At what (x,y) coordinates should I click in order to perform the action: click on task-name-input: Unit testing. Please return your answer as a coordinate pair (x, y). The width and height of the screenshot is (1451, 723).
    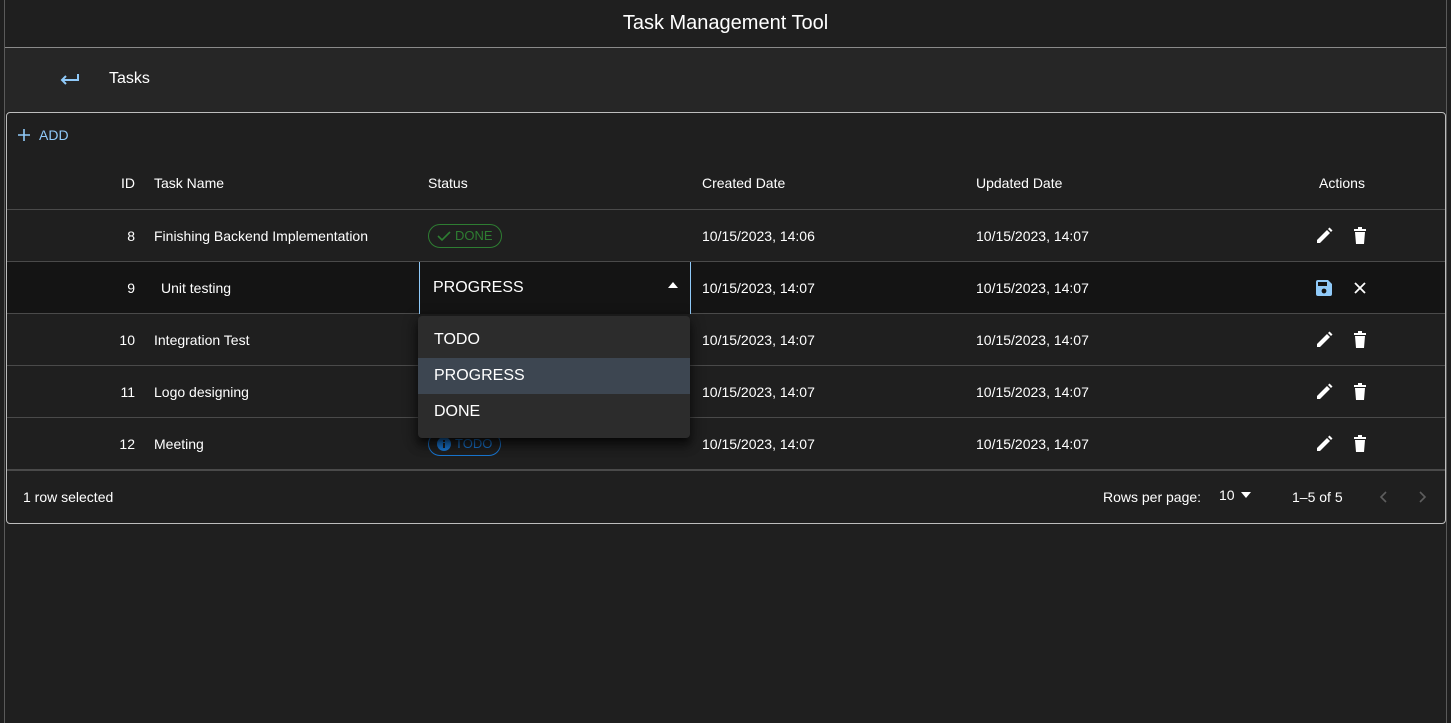
    Looking at the image, I should click on (192, 287).